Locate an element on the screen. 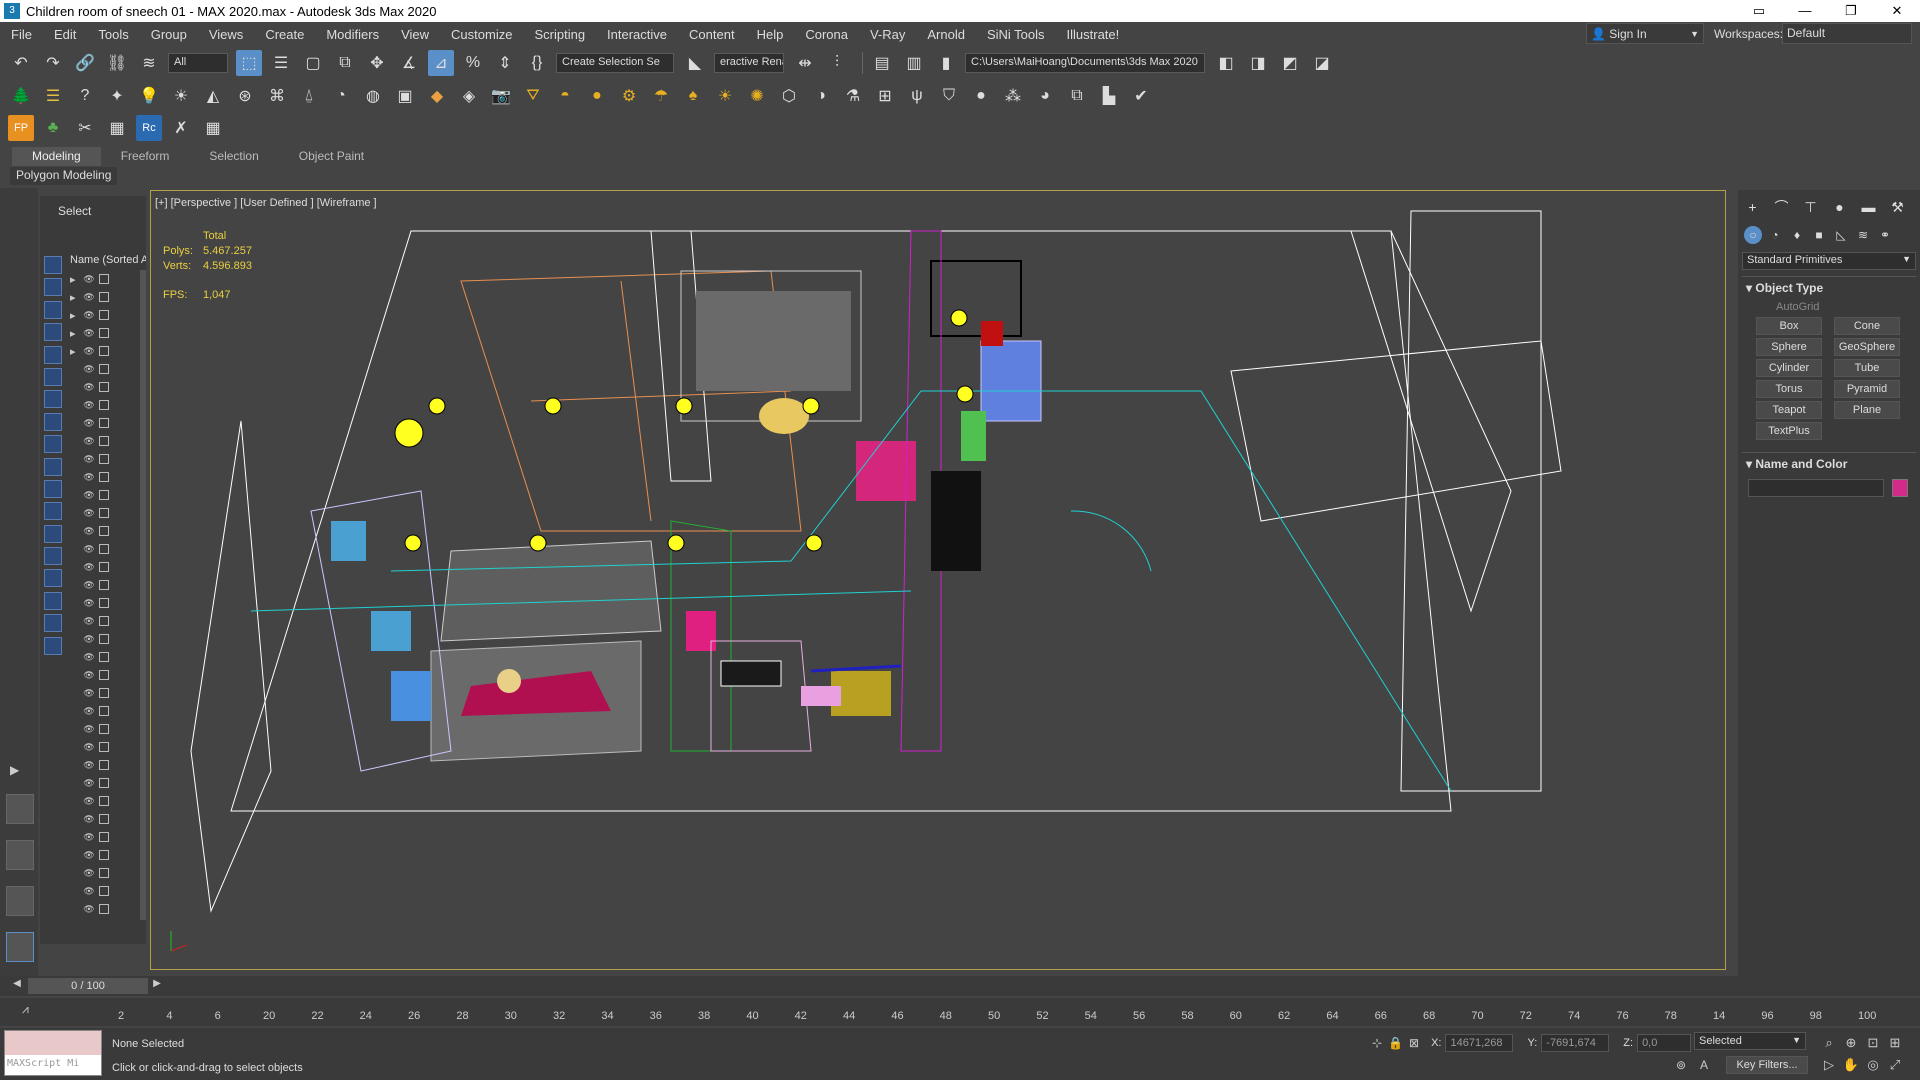 Image resolution: width=1920 pixels, height=1080 pixels. display-tab-icon: ▬ is located at coordinates (1868, 207).